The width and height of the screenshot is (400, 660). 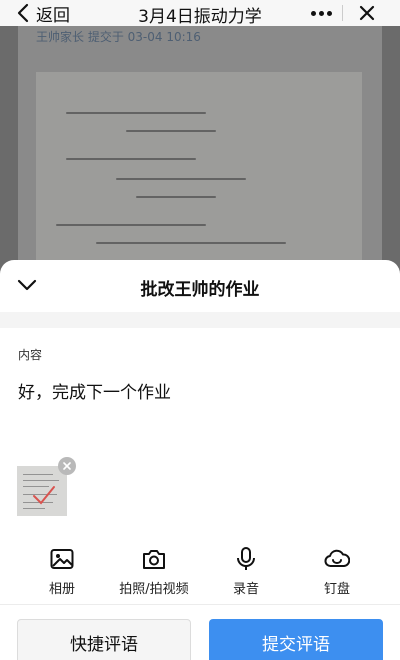 I want to click on back-button: 返回, so click(x=43, y=14).